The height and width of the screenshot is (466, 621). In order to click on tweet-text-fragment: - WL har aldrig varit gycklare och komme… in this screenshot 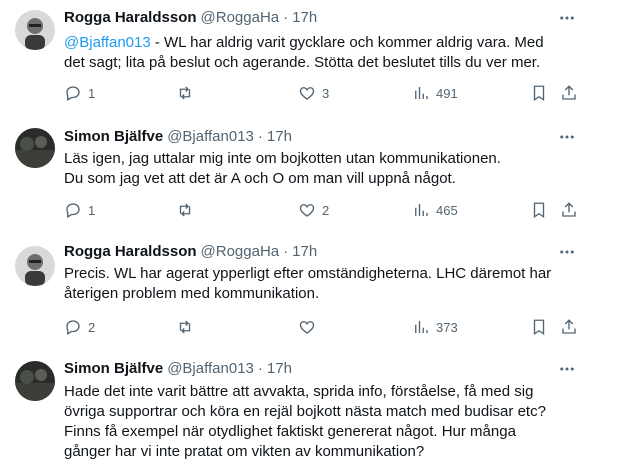, I will do `click(347, 42)`.